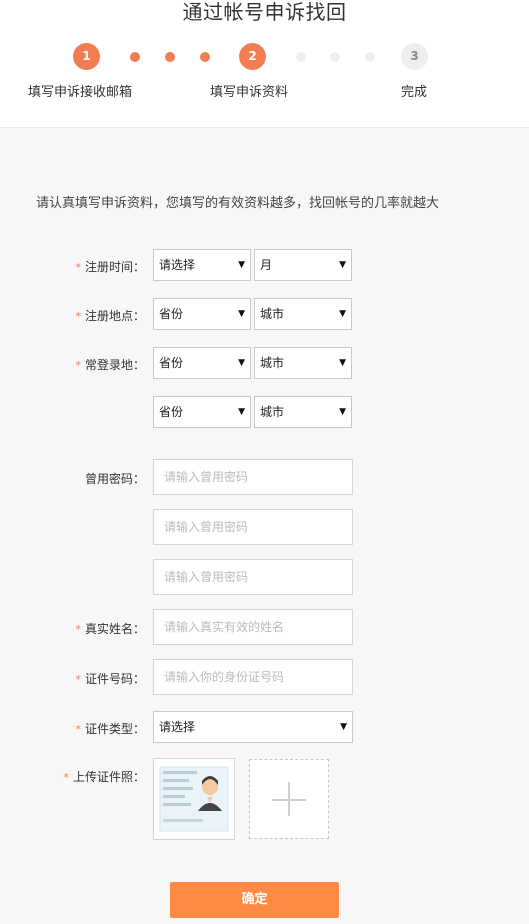  What do you see at coordinates (253, 527) in the screenshot?
I see `old-password-input-2: 请输入曾用密码` at bounding box center [253, 527].